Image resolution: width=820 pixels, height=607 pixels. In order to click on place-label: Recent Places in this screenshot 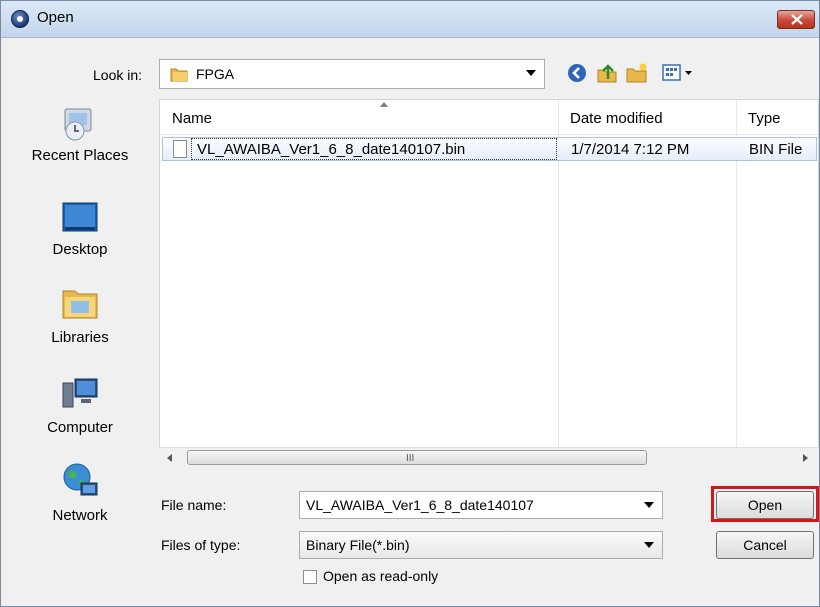, I will do `click(80, 155)`.